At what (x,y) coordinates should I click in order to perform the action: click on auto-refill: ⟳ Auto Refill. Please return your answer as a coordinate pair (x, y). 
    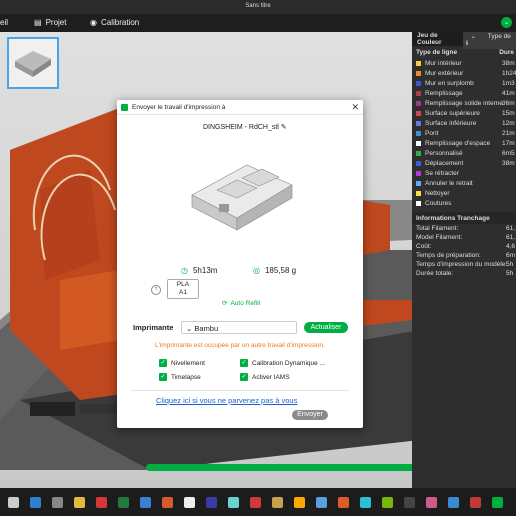
    Looking at the image, I should click on (241, 303).